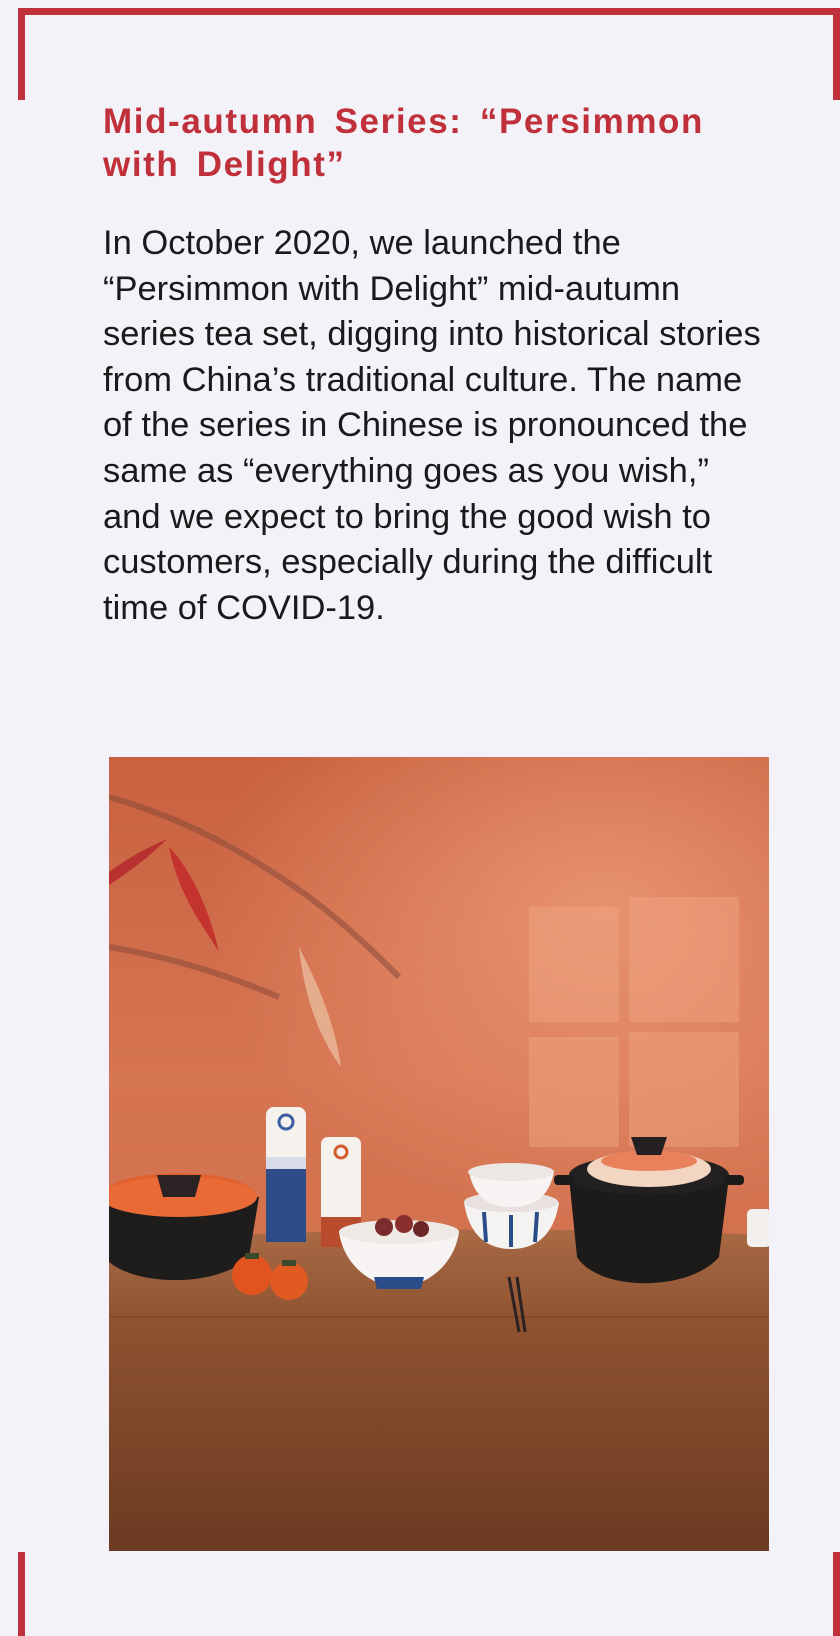 This screenshot has width=840, height=1636. Describe the element at coordinates (836, 54) in the screenshot. I see `frame-right-top-border` at that location.